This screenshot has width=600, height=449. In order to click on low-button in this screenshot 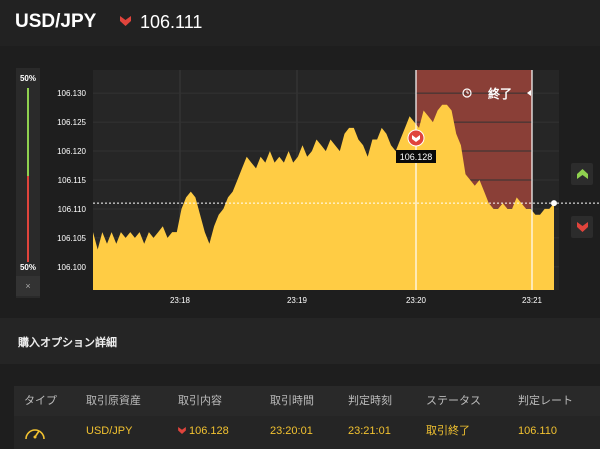, I will do `click(582, 227)`.